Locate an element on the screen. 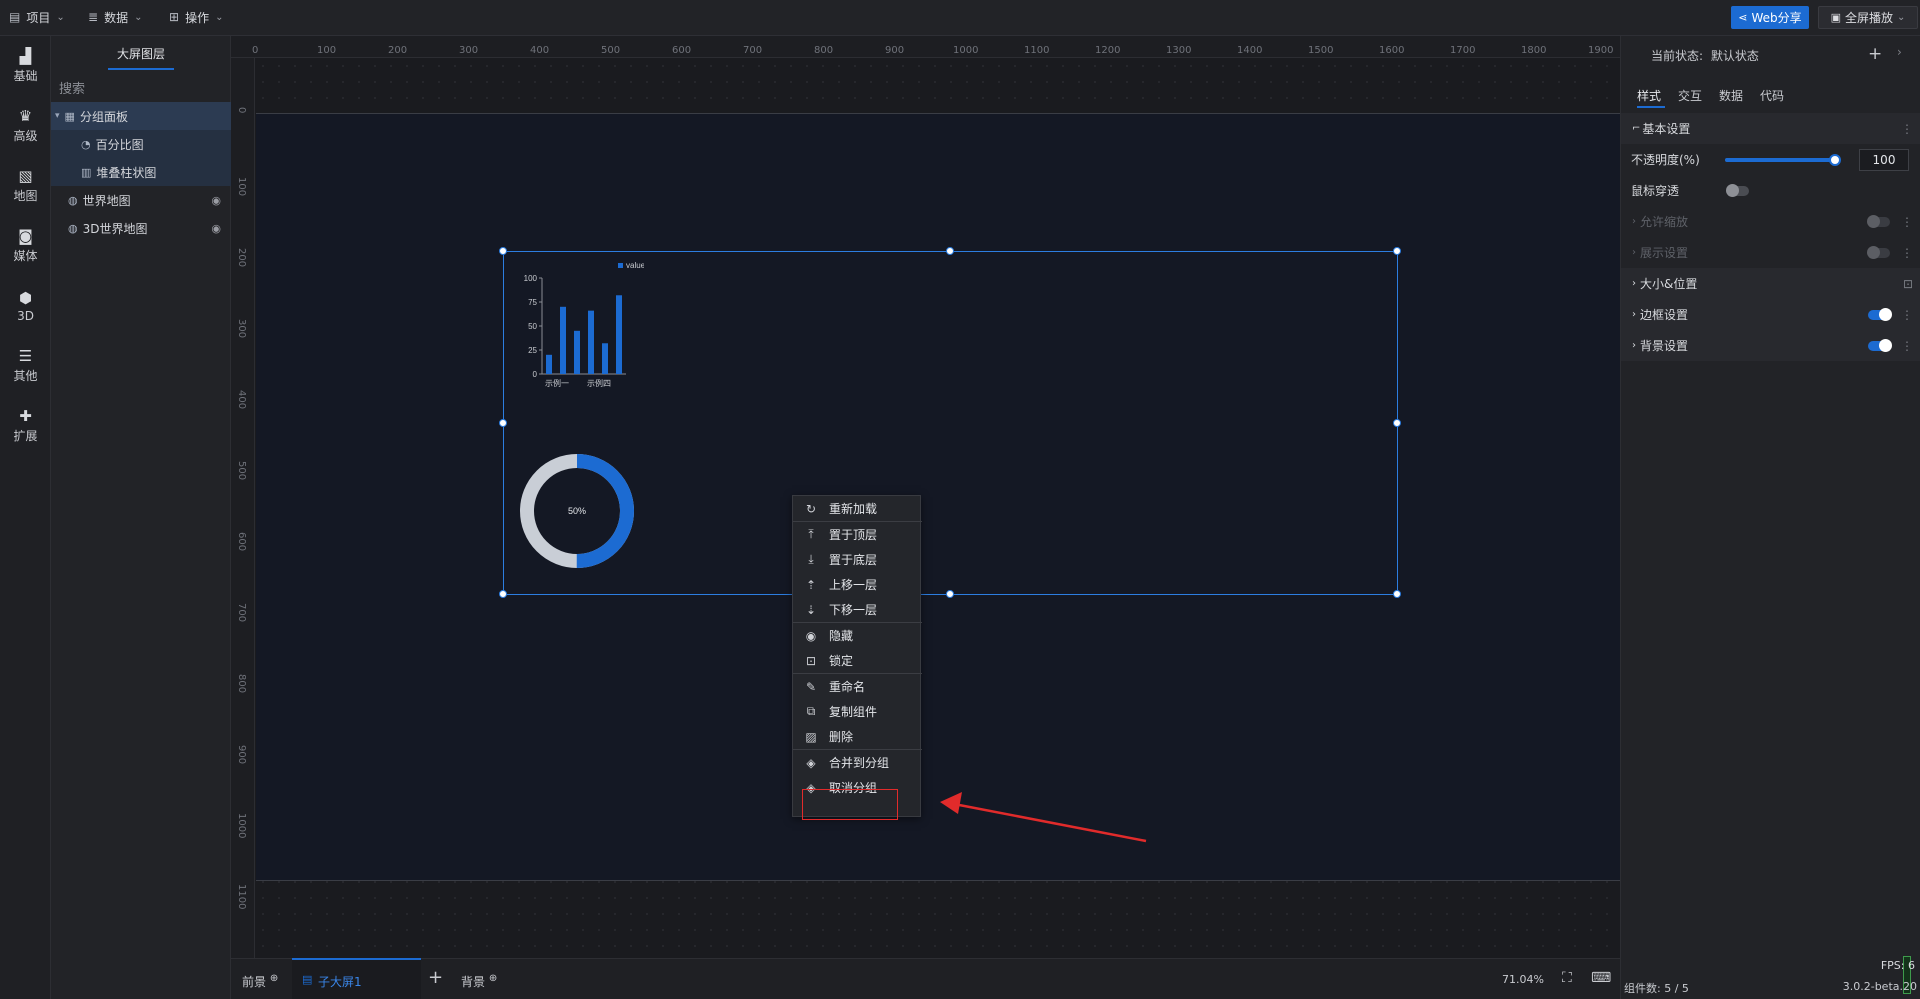 The image size is (1920, 999). resize-handle-br is located at coordinates (1397, 594).